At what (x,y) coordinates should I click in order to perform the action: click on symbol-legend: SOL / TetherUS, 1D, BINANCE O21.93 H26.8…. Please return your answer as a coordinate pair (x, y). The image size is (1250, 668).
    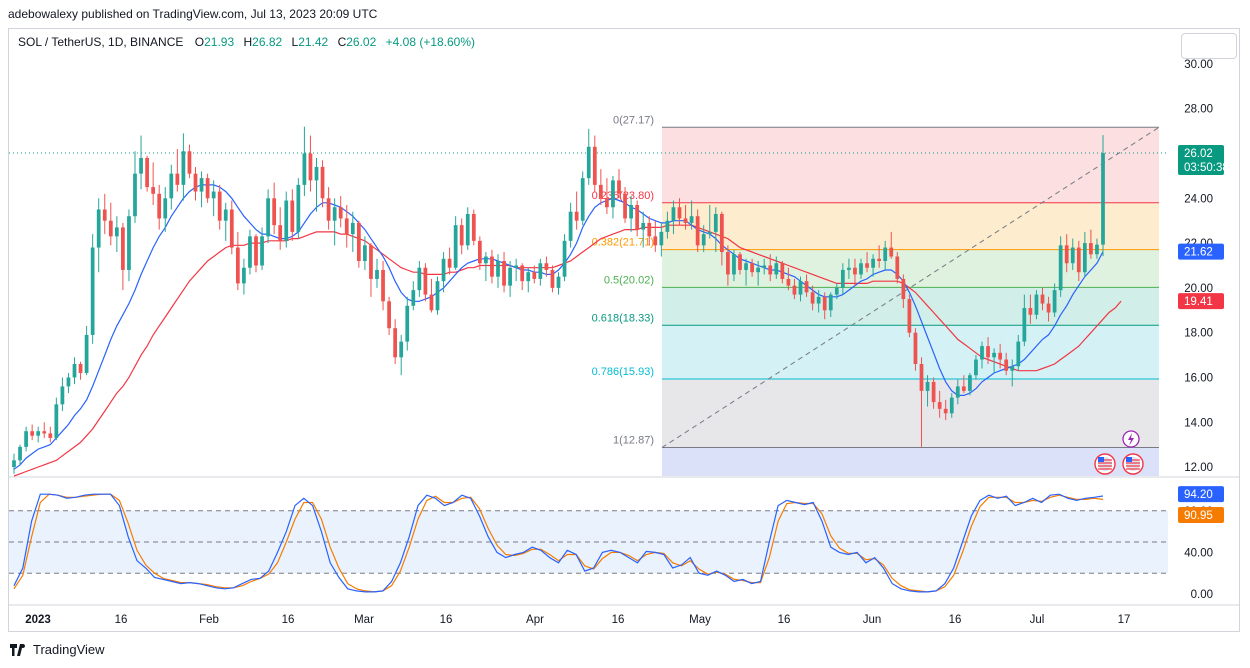
    Looking at the image, I should click on (246, 42).